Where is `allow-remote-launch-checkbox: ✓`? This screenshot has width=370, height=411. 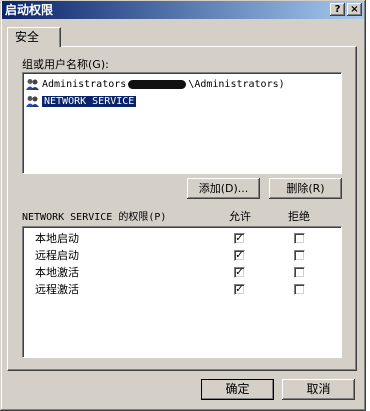 allow-remote-launch-checkbox: ✓ is located at coordinates (239, 255).